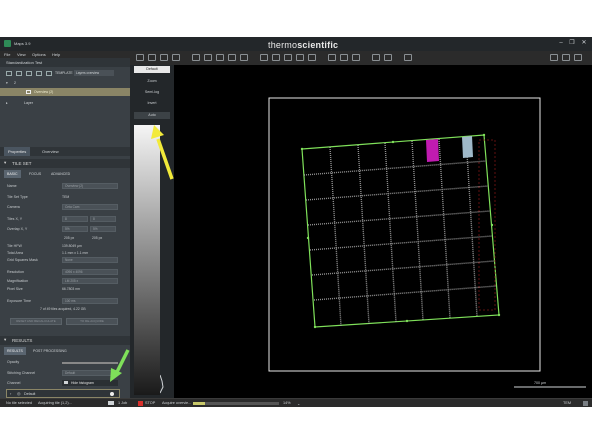 This screenshot has height=444, width=592. I want to click on chevron-down-icon: ⌄, so click(298, 403).